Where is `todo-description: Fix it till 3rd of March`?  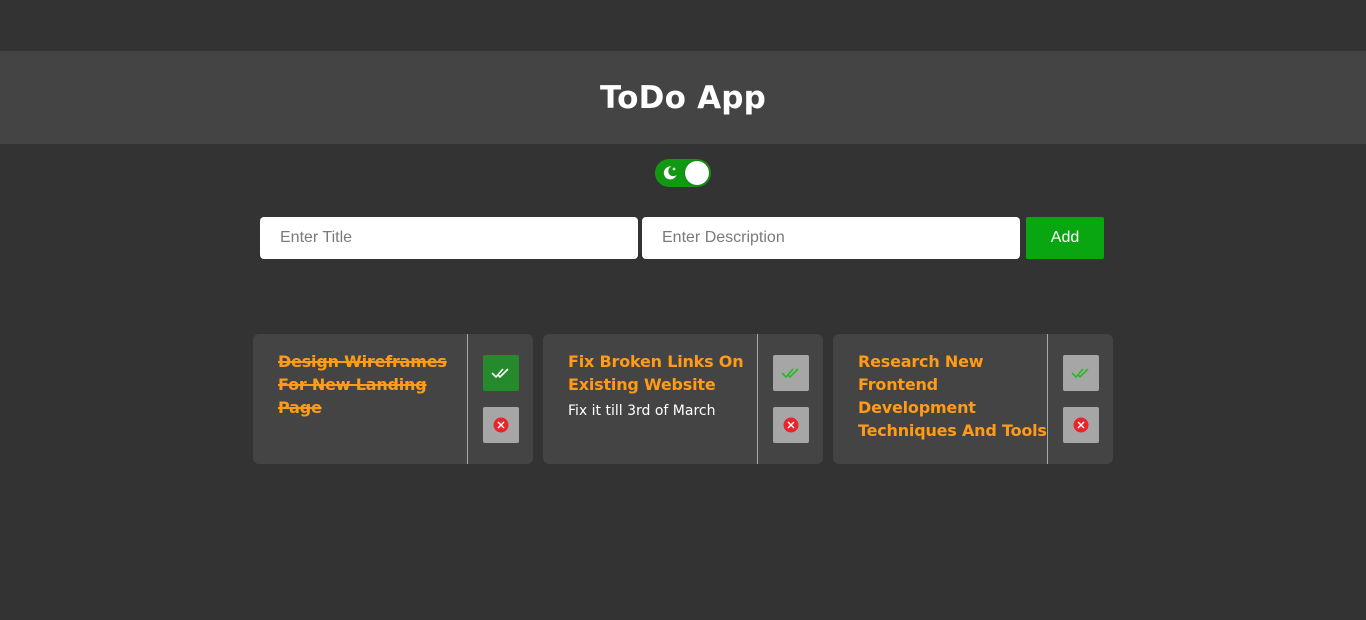 todo-description: Fix it till 3rd of March is located at coordinates (642, 411).